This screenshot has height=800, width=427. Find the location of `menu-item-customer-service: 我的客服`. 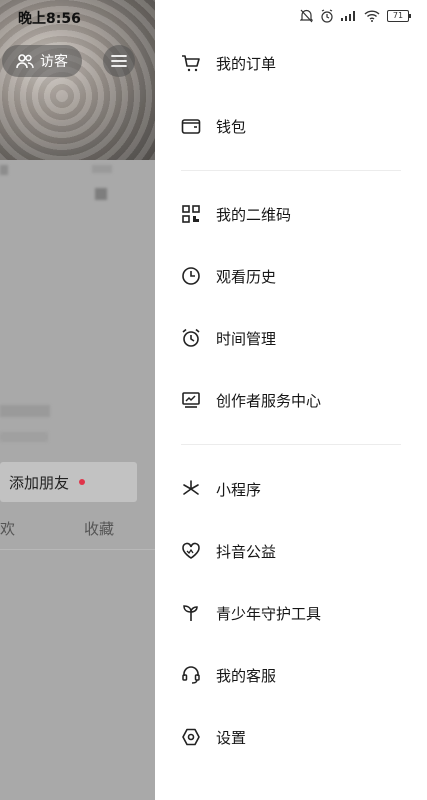

menu-item-customer-service: 我的客服 is located at coordinates (228, 675).